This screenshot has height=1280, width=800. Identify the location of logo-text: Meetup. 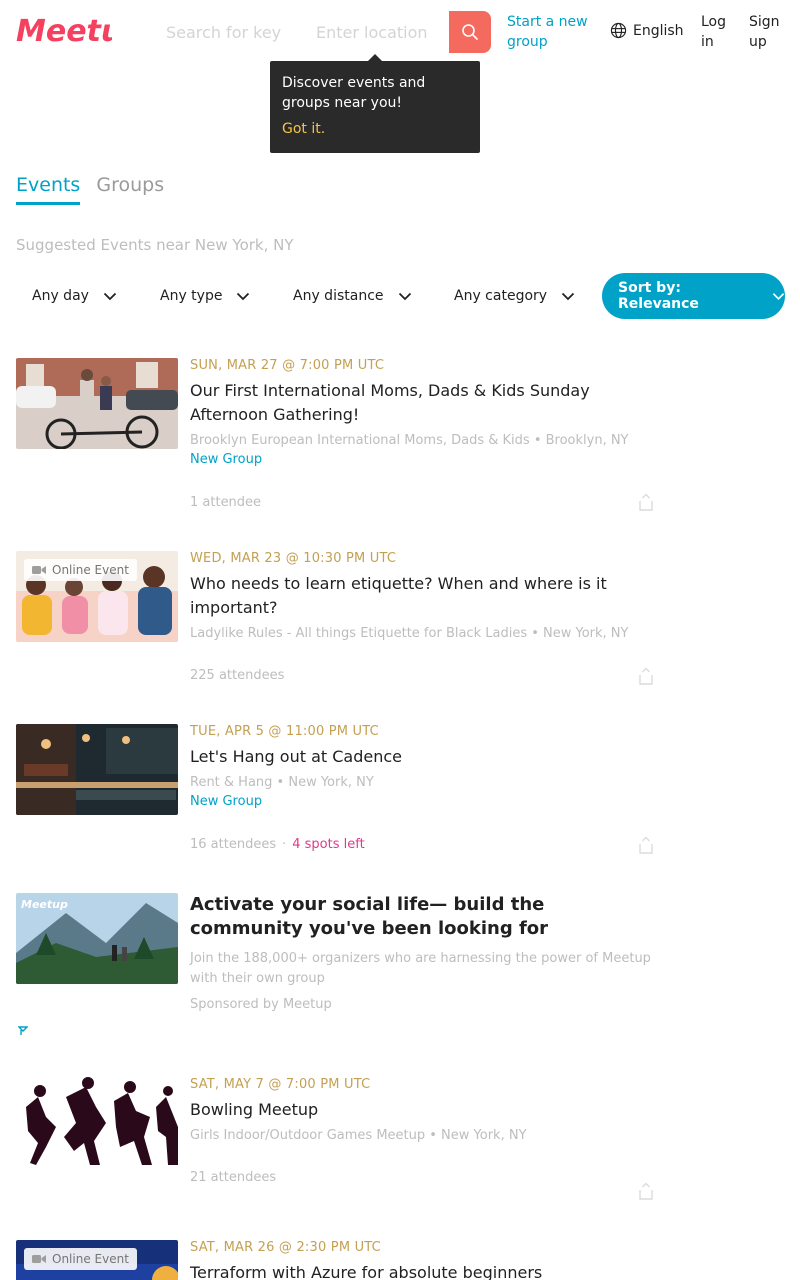
(64, 31).